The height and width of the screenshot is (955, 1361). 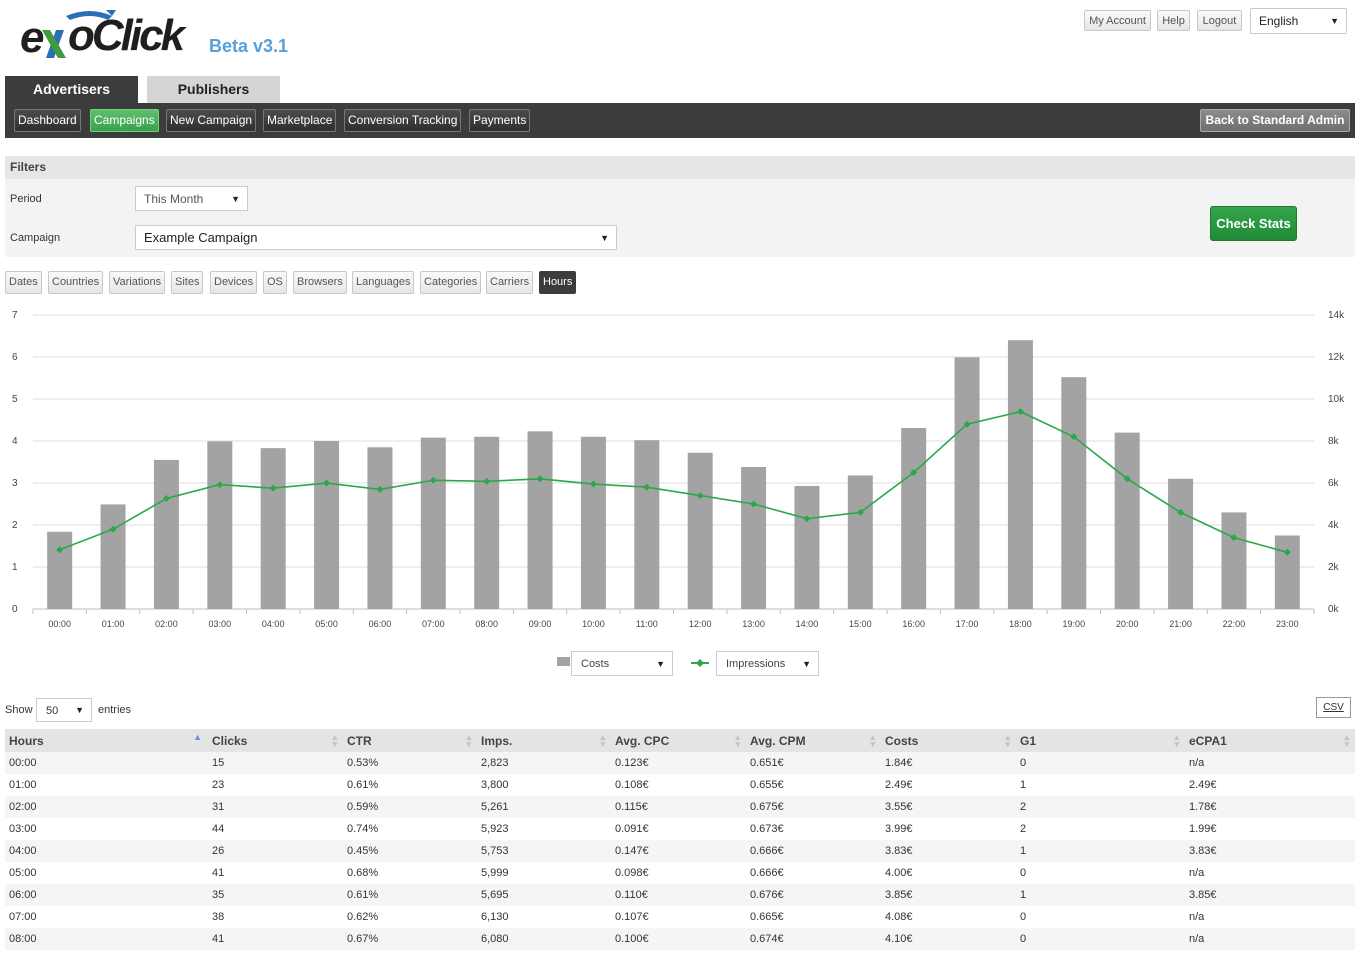 I want to click on y-right-tick-label: 2k, so click(x=1334, y=567).